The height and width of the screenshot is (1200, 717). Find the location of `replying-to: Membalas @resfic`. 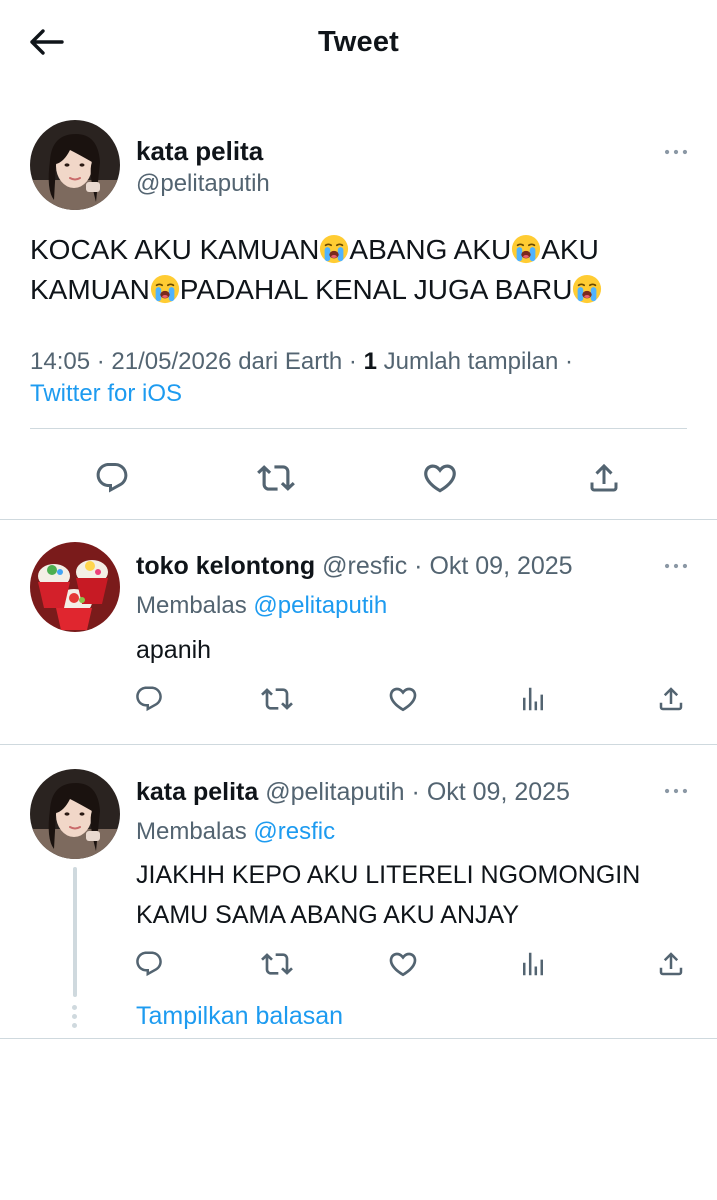

replying-to: Membalas @resfic is located at coordinates (235, 832).